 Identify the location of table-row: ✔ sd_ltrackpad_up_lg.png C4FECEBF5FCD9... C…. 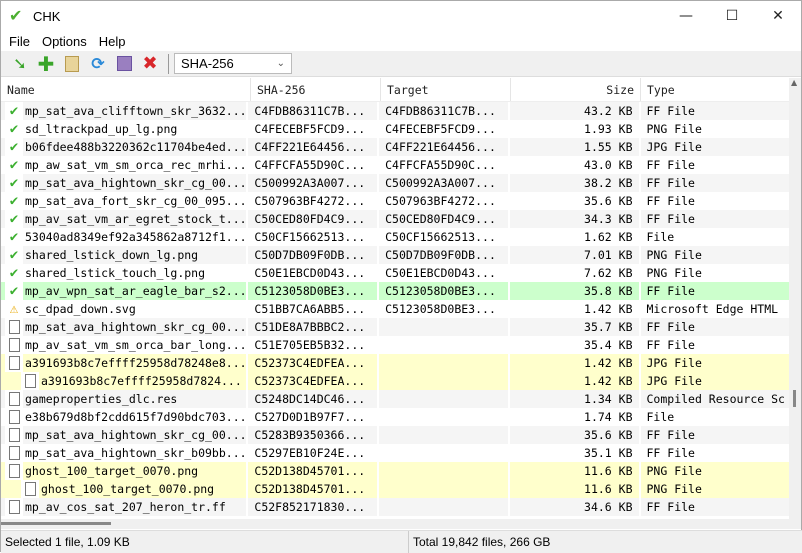
(396, 129).